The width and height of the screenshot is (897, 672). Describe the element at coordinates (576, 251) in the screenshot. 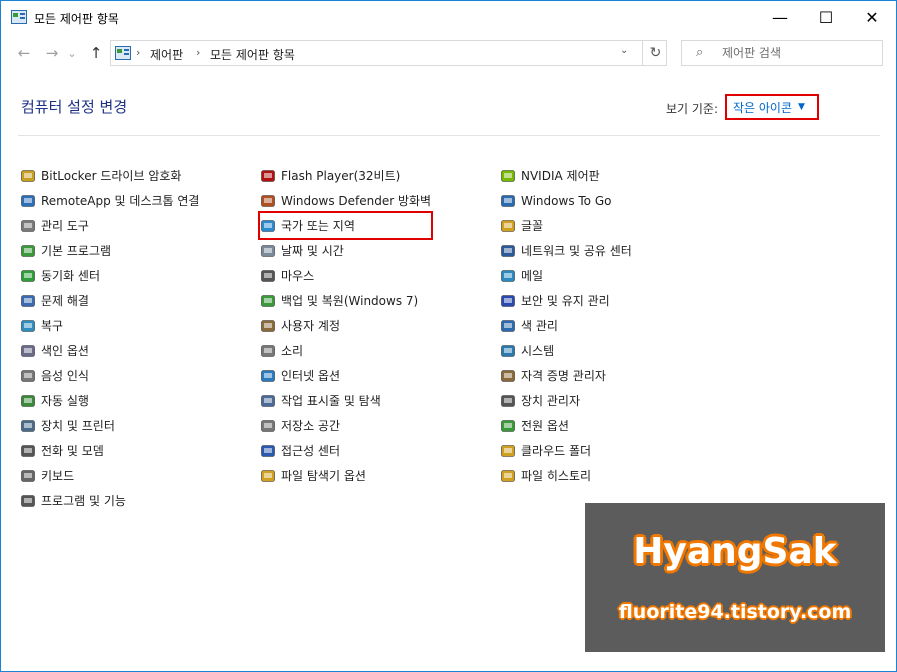

I see `item-label: 네트워크 및 공유 센터` at that location.